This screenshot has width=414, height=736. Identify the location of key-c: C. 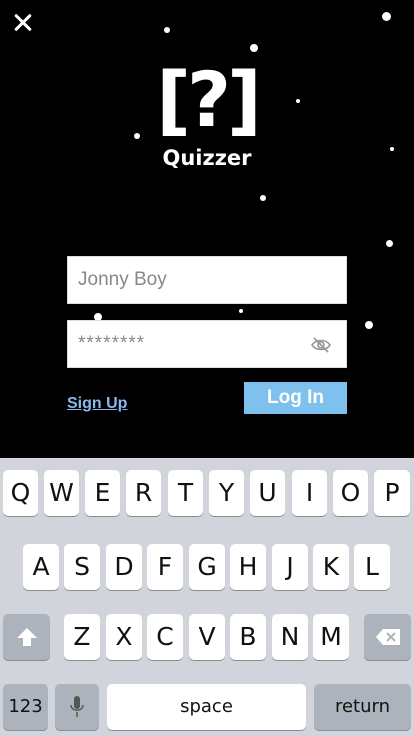
(165, 637).